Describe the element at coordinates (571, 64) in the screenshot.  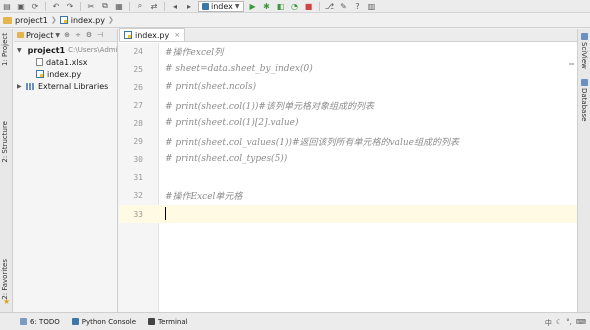
I see `error-stripe-marker` at that location.